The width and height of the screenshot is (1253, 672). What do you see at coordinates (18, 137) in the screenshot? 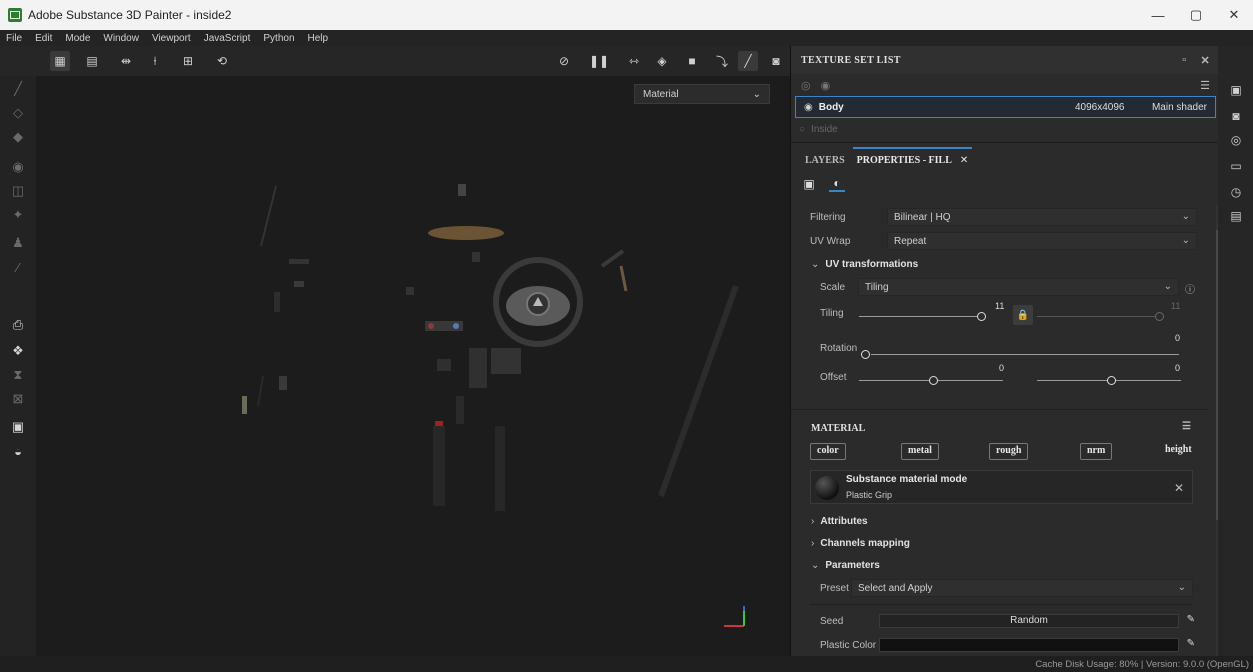
I see `projection-tool-icon: ◆` at bounding box center [18, 137].